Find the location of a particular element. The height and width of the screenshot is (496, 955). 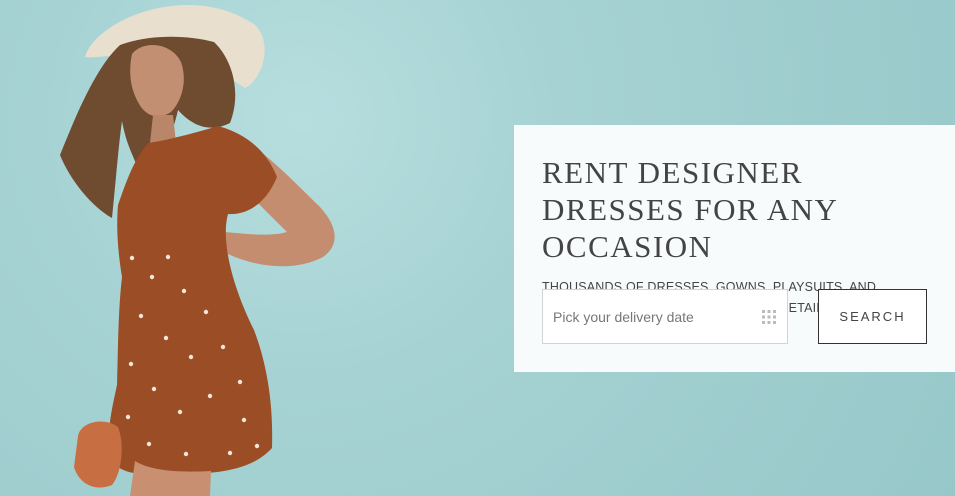

hero-headline: RENT DESIGNER DRESSES FOR ANY OCCASION is located at coordinates (690, 209).